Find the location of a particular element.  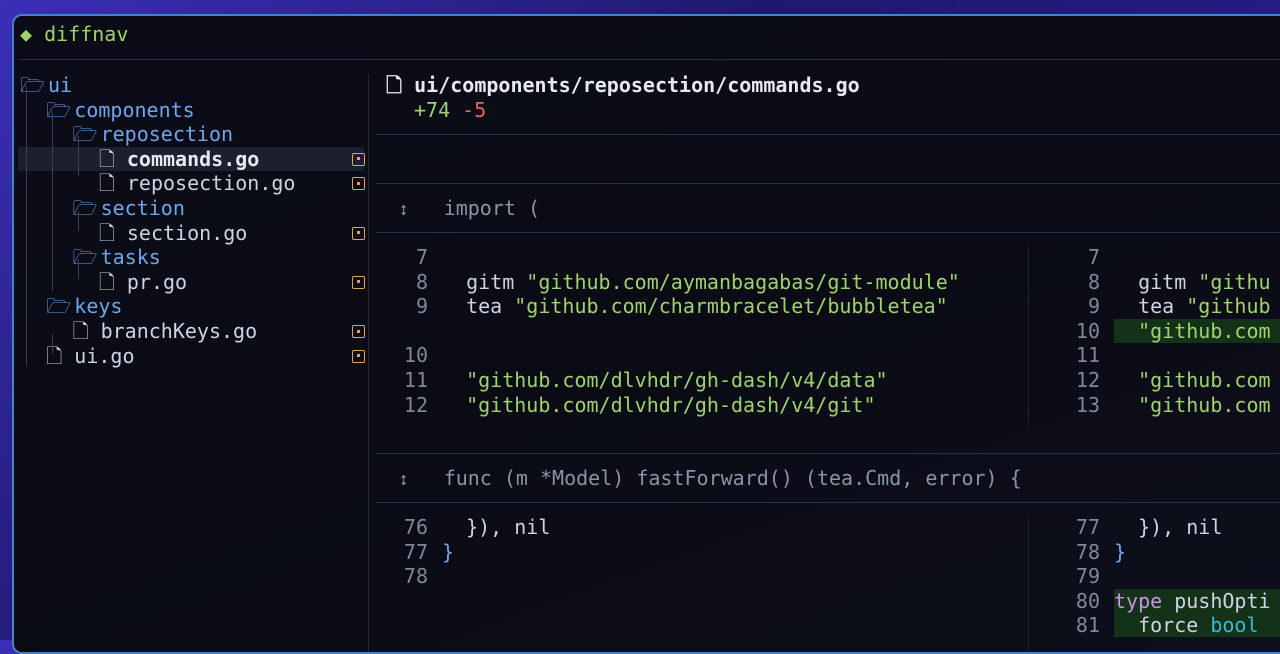

tree-item-label: components is located at coordinates (134, 109).